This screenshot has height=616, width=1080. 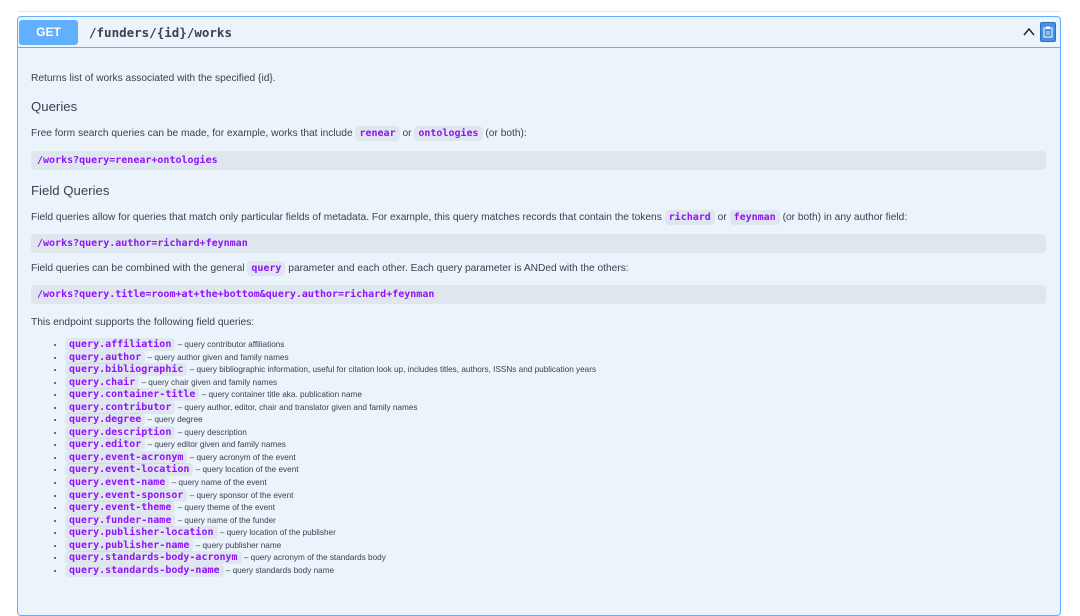 I want to click on code-term: richard, so click(x=689, y=217).